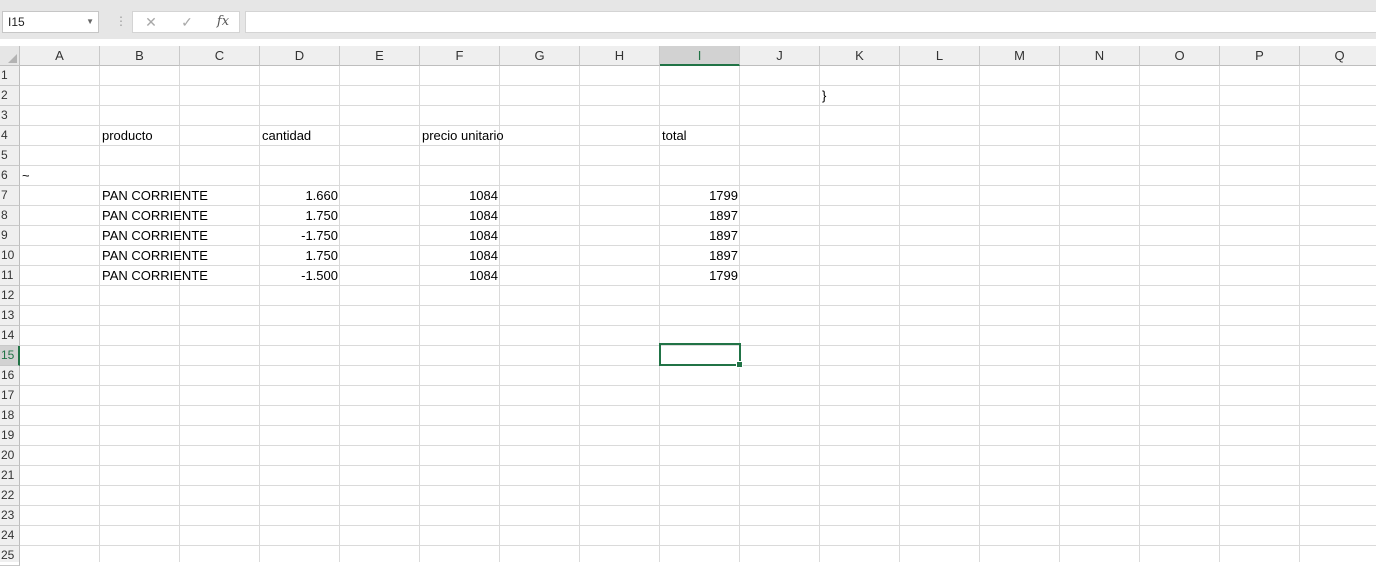 The image size is (1376, 566). I want to click on row-header-24: 24, so click(10, 536).